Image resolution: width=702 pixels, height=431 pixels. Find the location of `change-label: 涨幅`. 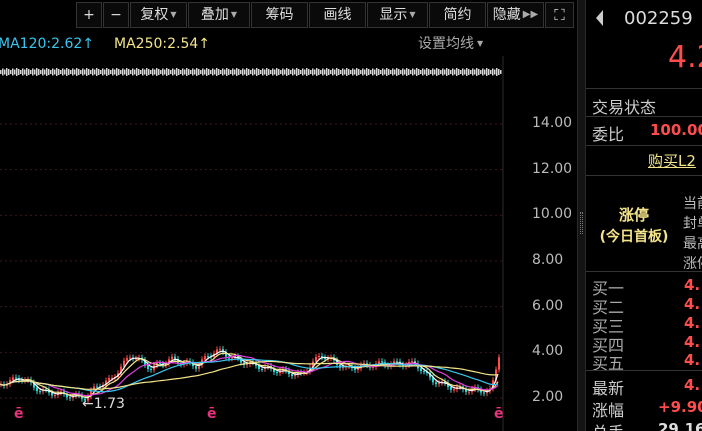

change-label: 涨幅 is located at coordinates (608, 410).